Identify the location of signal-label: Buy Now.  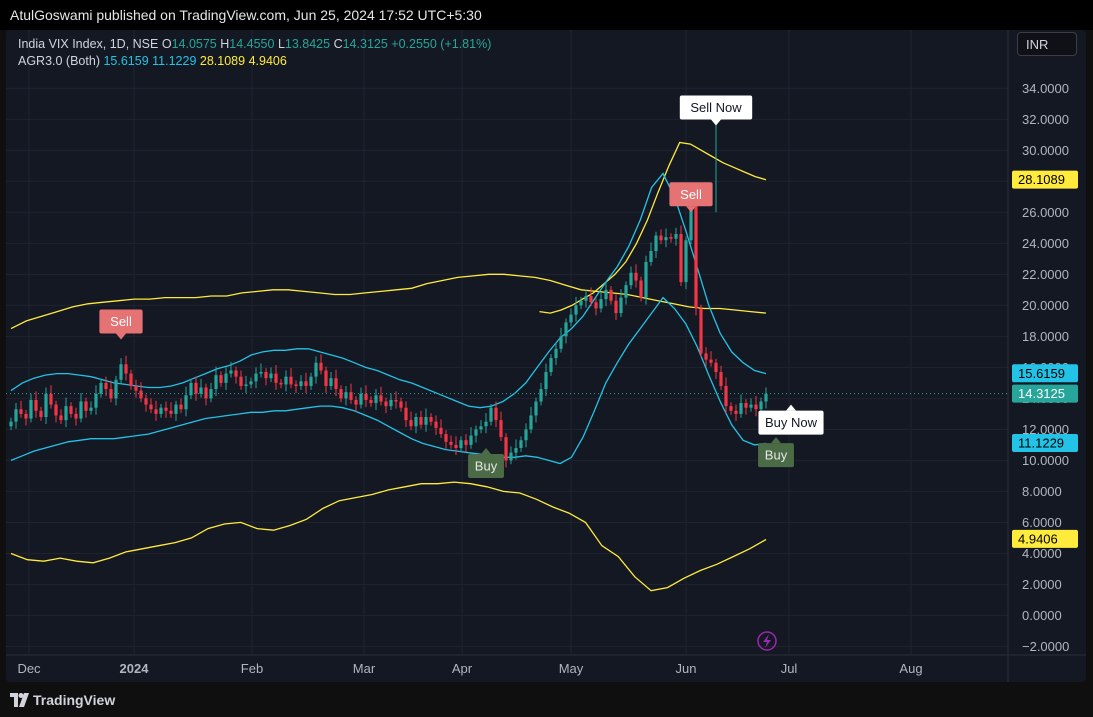
(791, 422).